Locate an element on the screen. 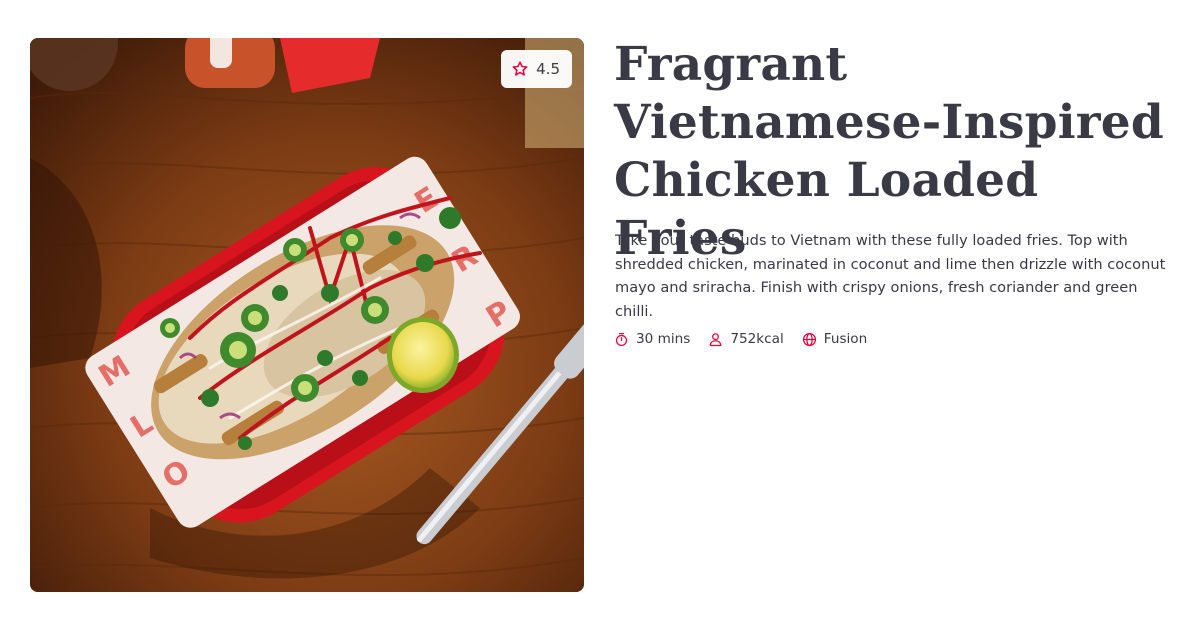  meta-time-label: 30 mins is located at coordinates (663, 339).